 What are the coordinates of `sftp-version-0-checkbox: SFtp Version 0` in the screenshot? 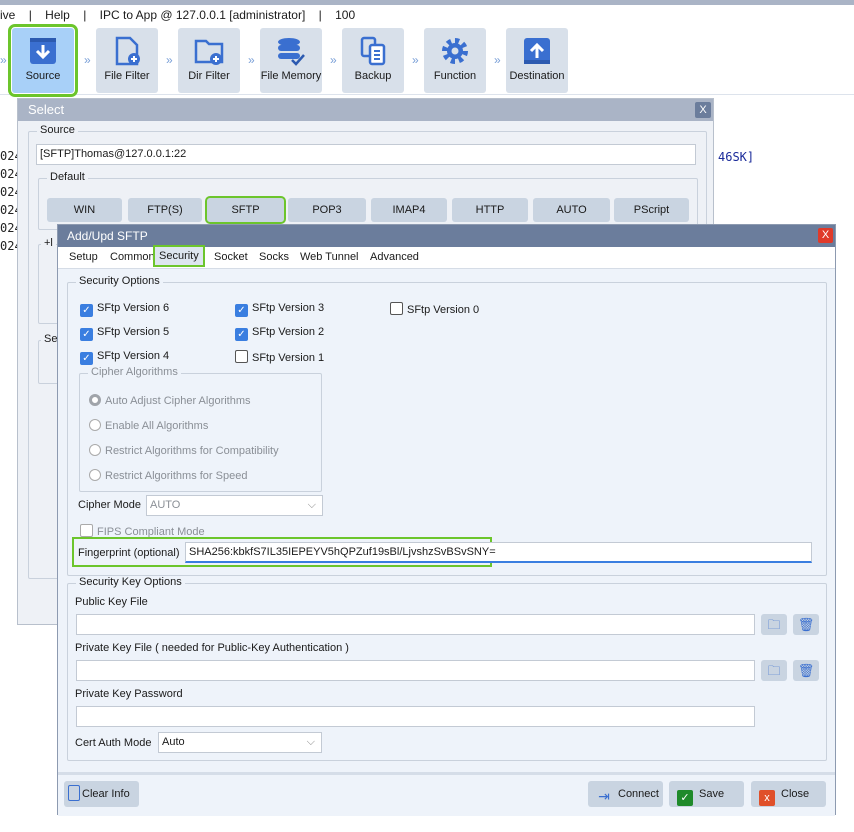 It's located at (434, 309).